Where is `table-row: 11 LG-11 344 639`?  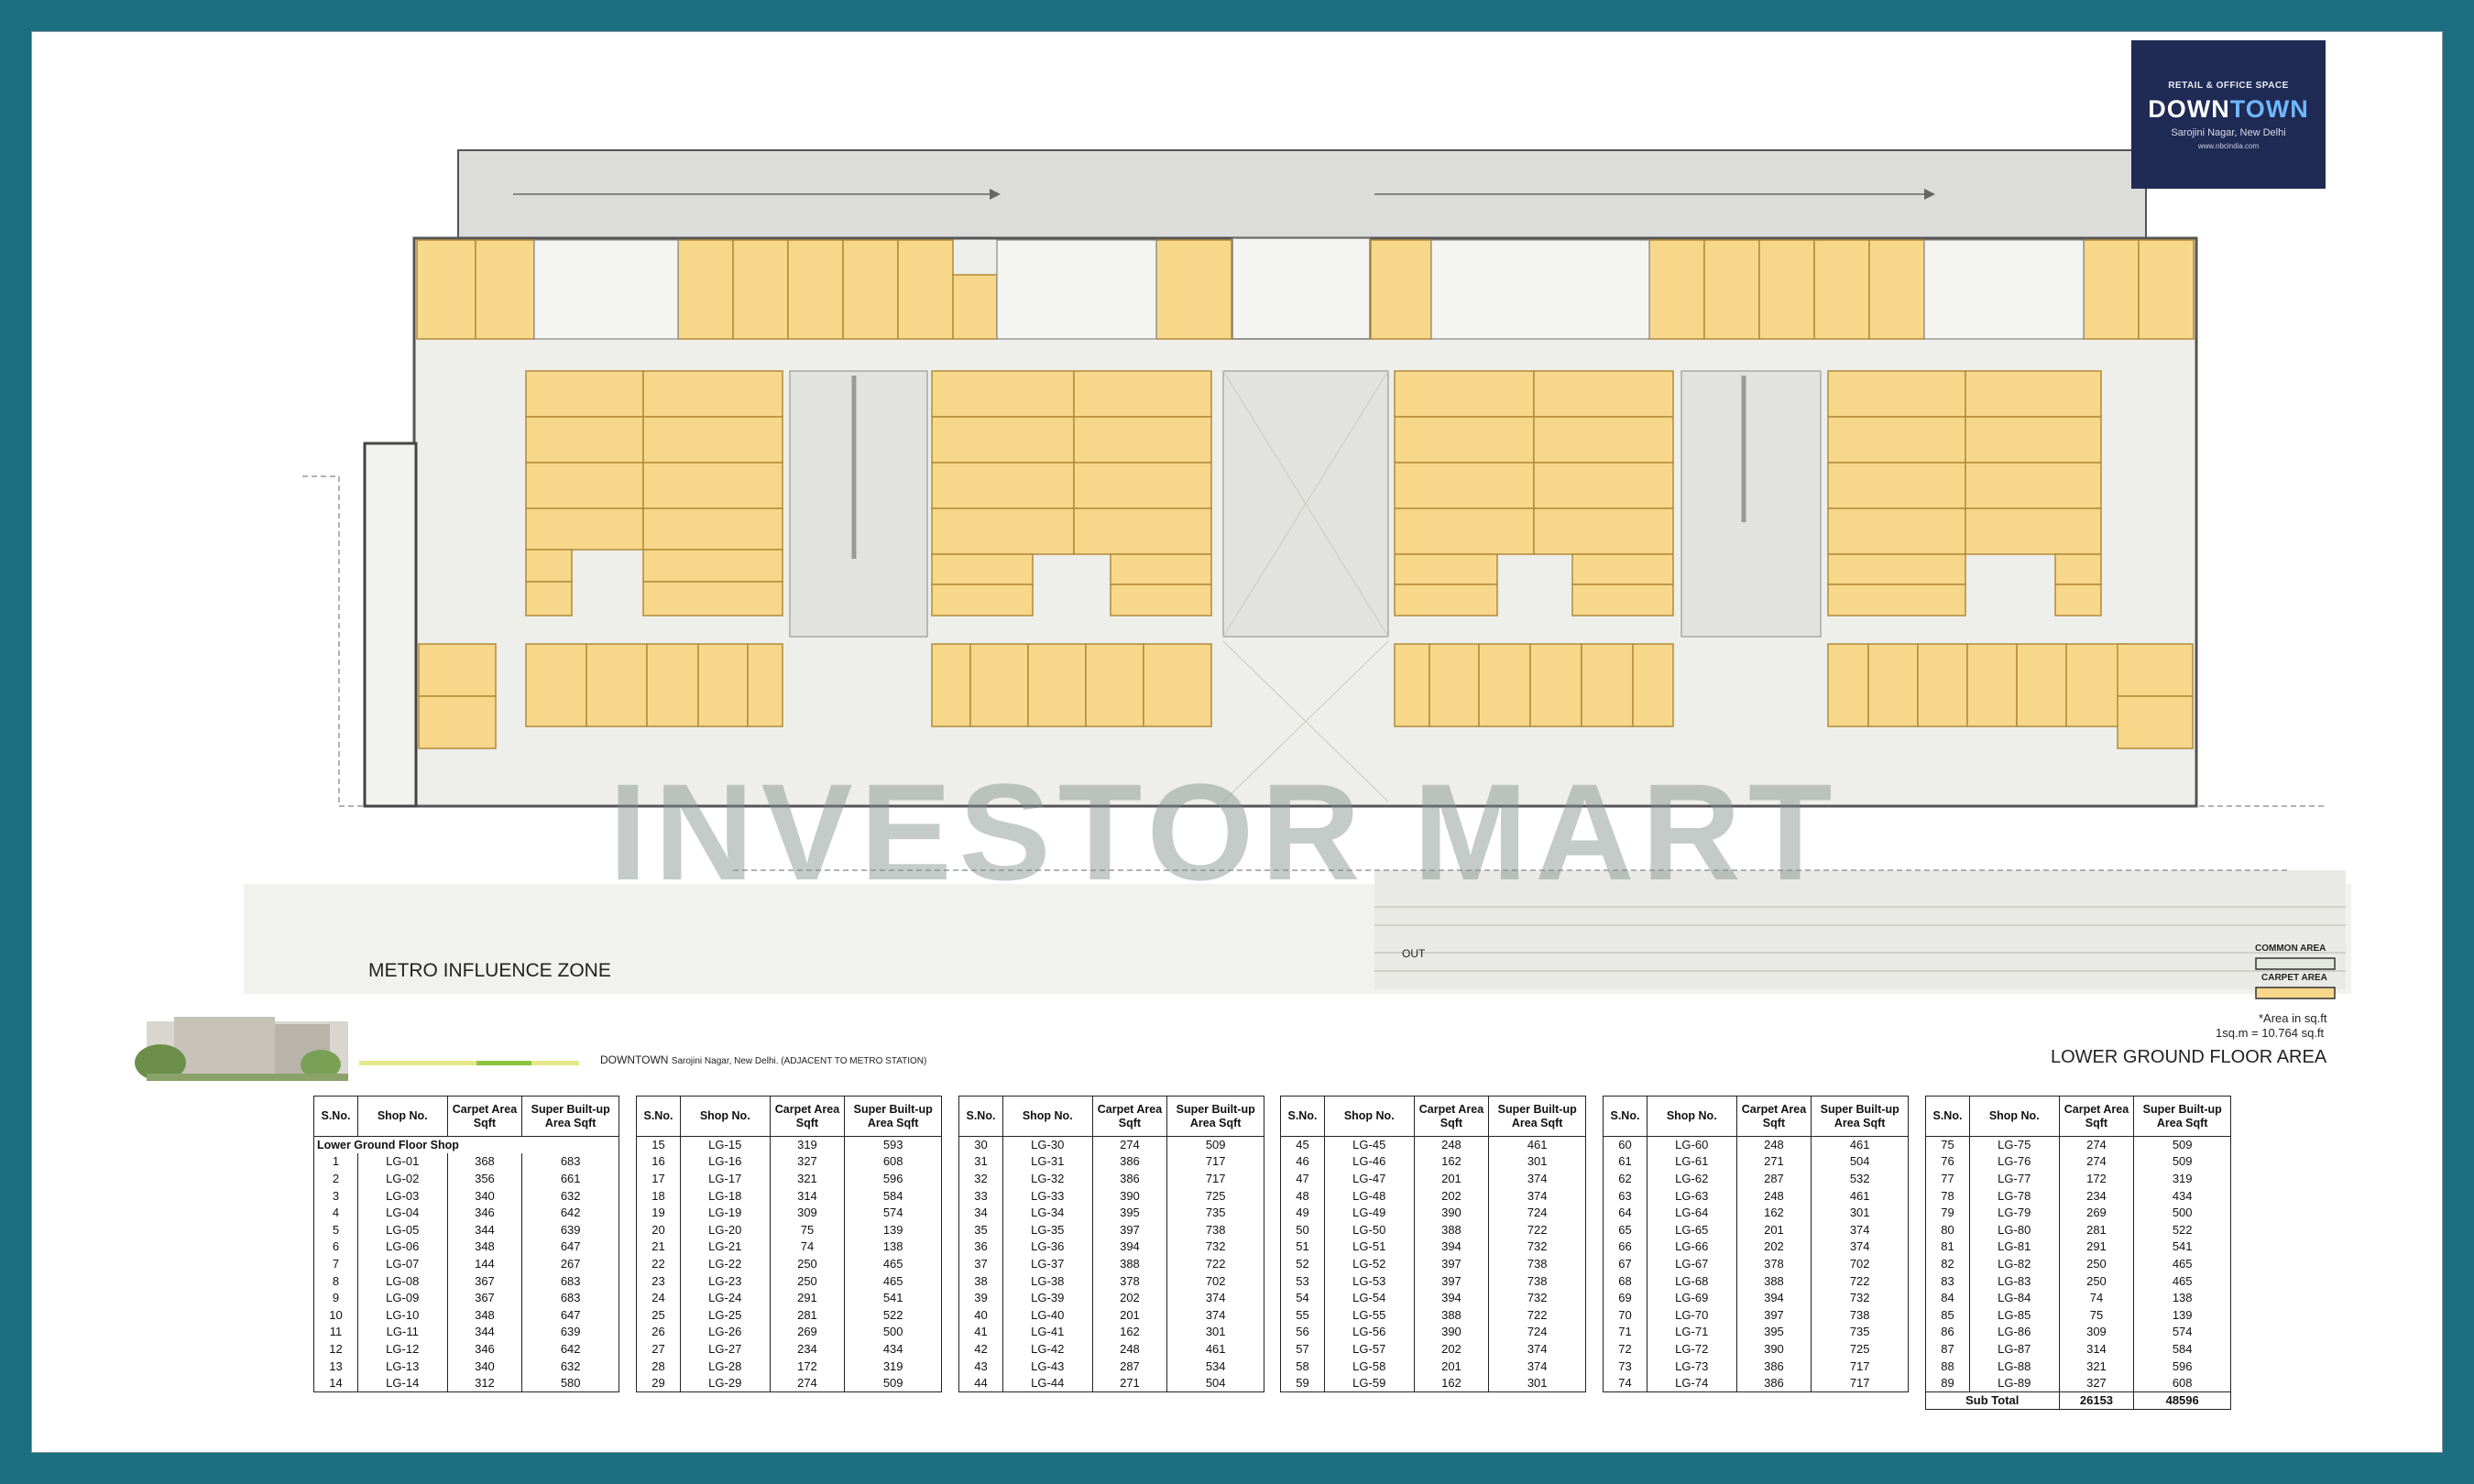 table-row: 11 LG-11 344 639 is located at coordinates (466, 1332).